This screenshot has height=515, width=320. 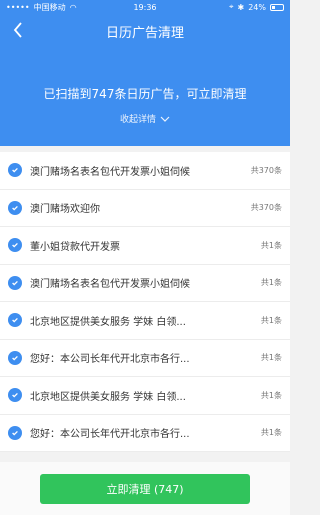 I want to click on scan-summary: 已扫描到747条日历广告，可立即清理, so click(x=145, y=94).